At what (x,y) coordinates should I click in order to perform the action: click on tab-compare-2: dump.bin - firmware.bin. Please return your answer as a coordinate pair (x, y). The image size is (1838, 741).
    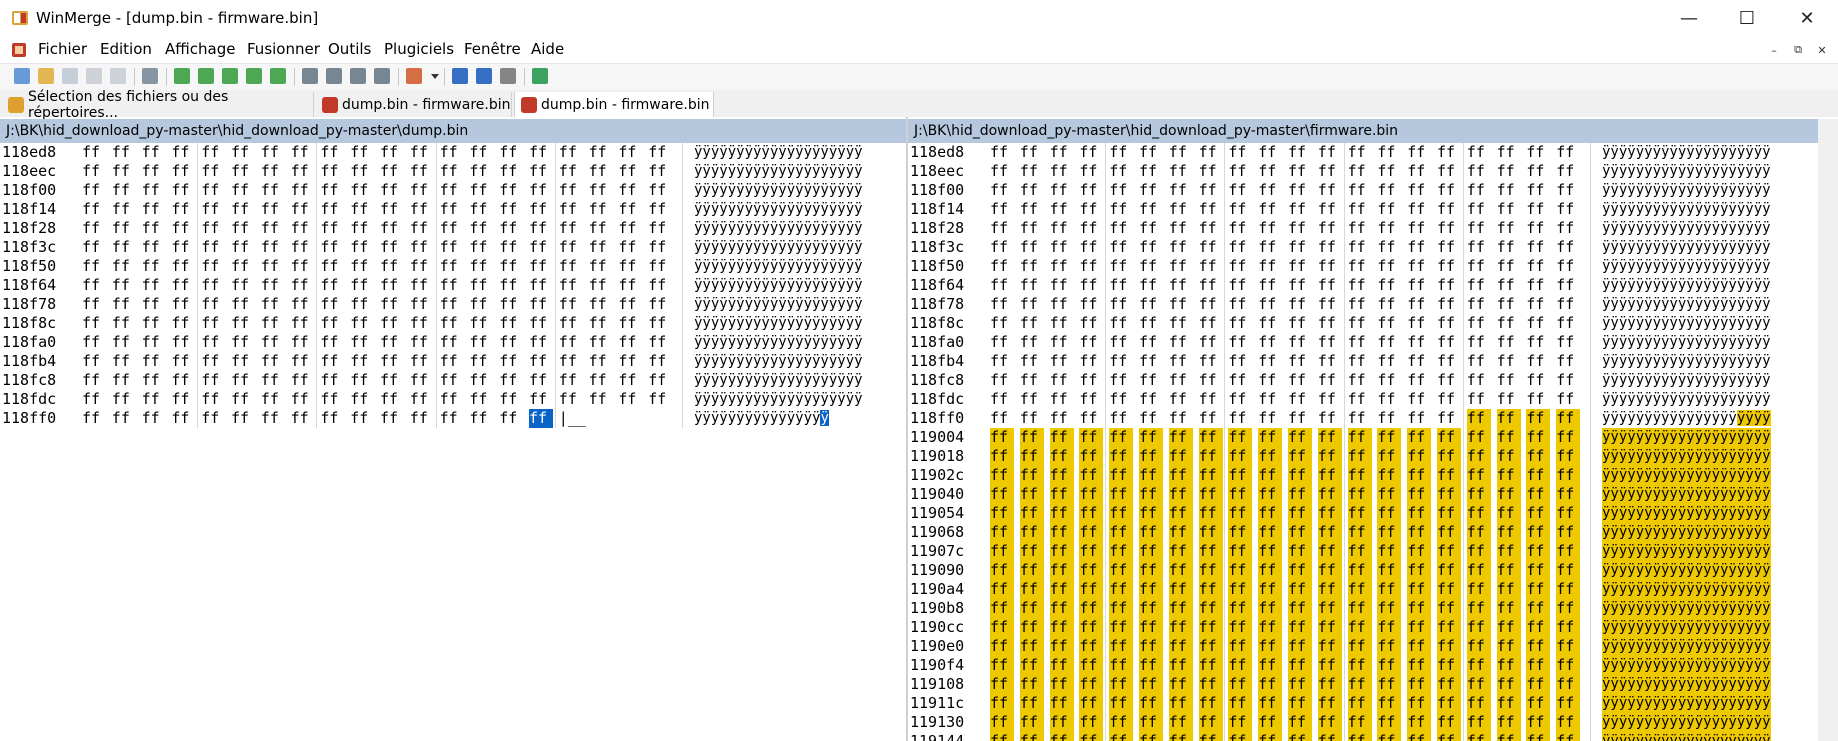
    Looking at the image, I should click on (614, 104).